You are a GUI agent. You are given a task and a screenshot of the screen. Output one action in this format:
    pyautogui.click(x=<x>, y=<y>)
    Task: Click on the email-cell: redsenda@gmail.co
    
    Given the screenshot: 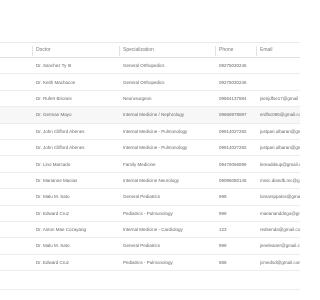 What is the action you would take?
    pyautogui.click(x=280, y=230)
    